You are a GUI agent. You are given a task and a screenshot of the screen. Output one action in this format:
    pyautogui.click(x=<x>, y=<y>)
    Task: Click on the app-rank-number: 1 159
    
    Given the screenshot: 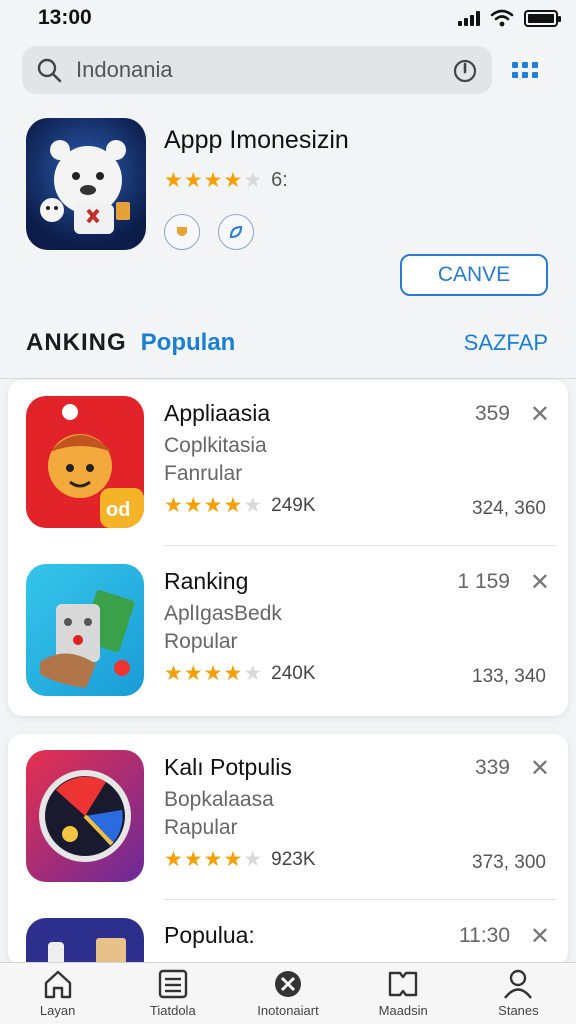 What is the action you would take?
    pyautogui.click(x=483, y=581)
    